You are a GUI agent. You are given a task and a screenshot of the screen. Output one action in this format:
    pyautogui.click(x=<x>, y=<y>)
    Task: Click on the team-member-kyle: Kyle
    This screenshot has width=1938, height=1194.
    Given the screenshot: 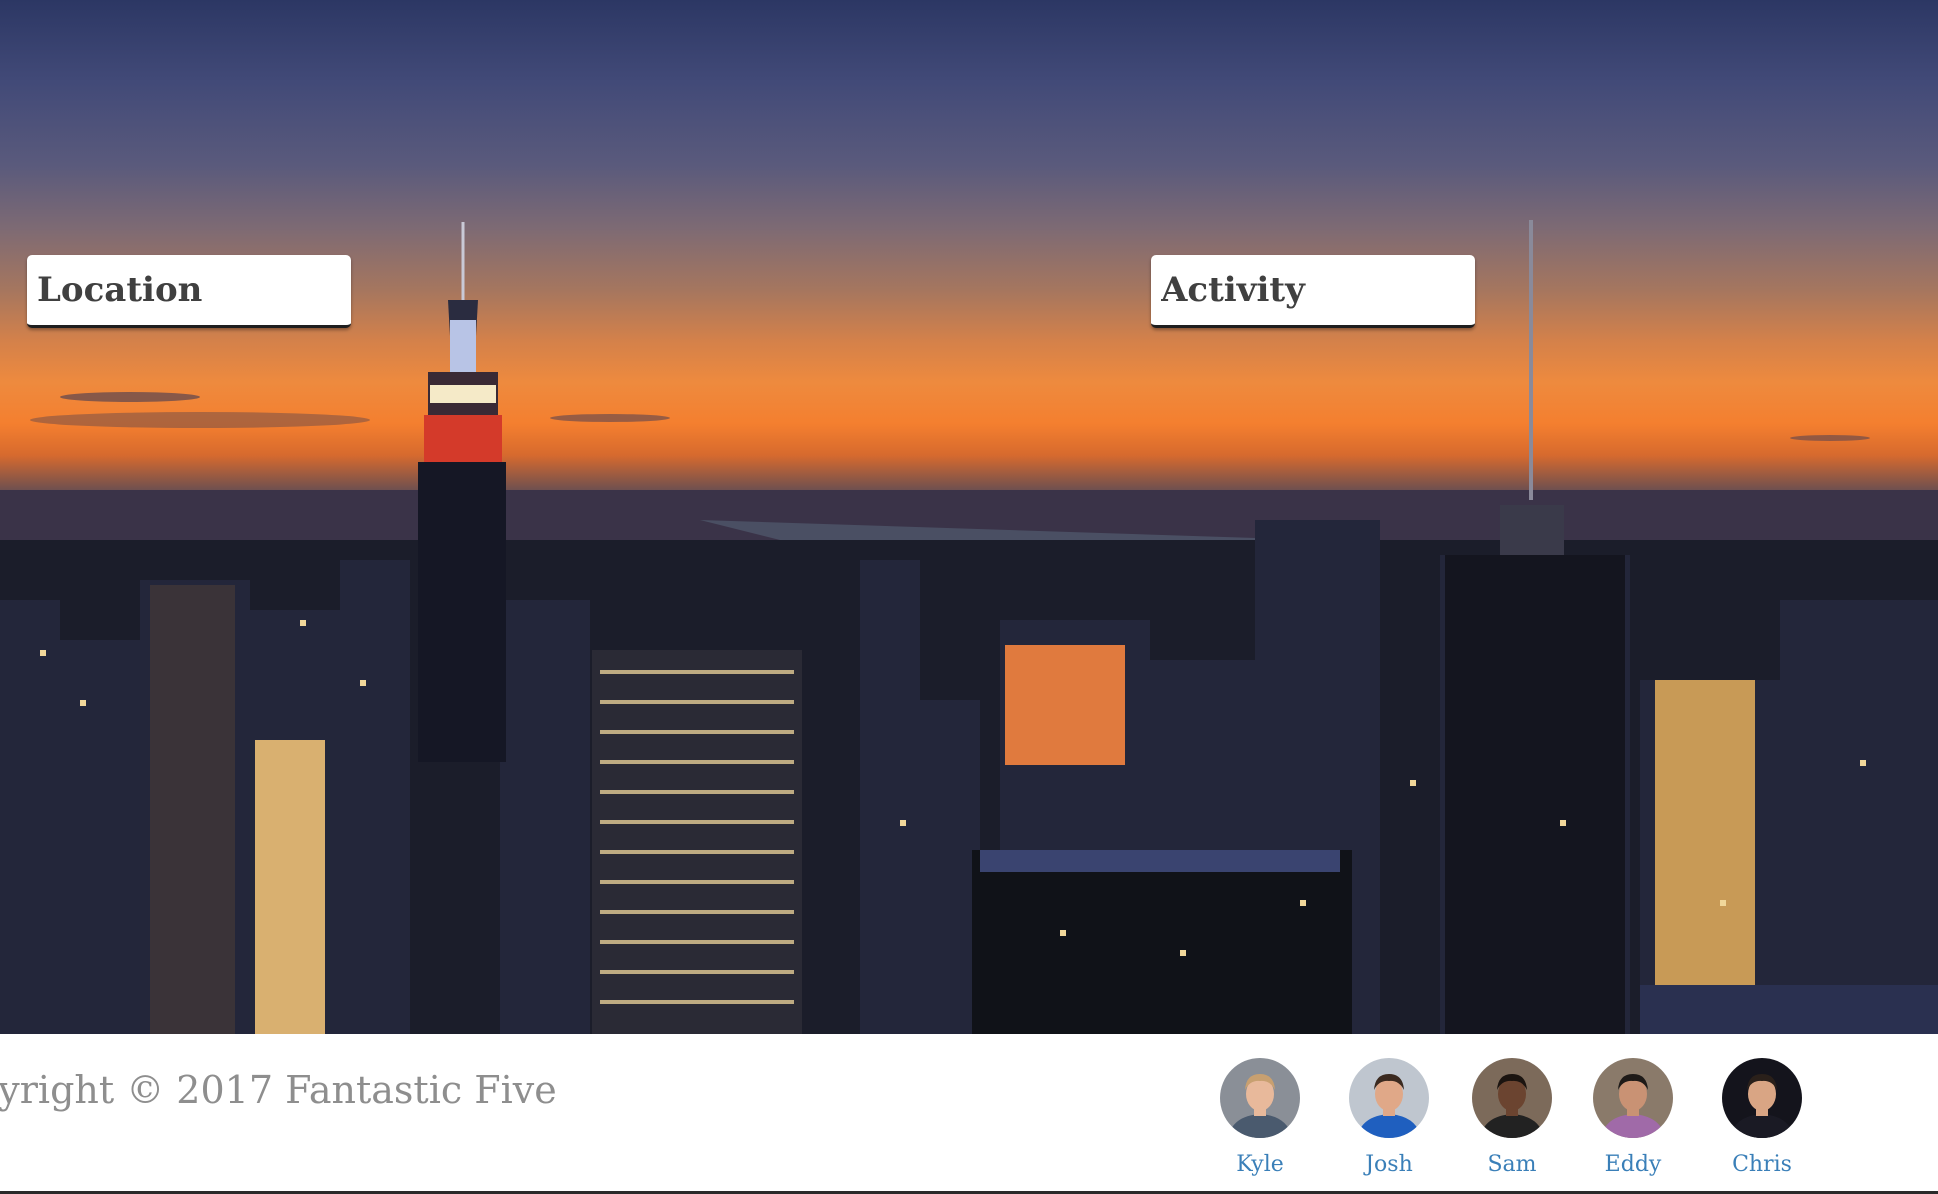 What is the action you would take?
    pyautogui.click(x=1260, y=1117)
    